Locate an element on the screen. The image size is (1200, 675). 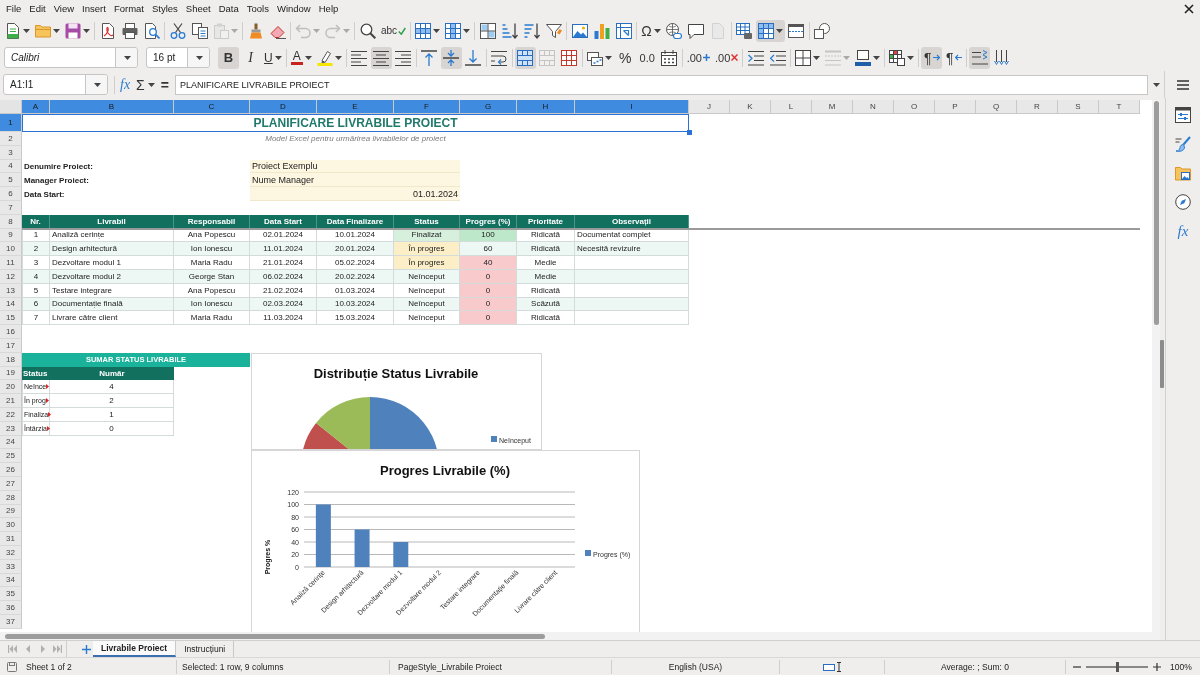
sum-button: Σ is located at coordinates (145, 84).